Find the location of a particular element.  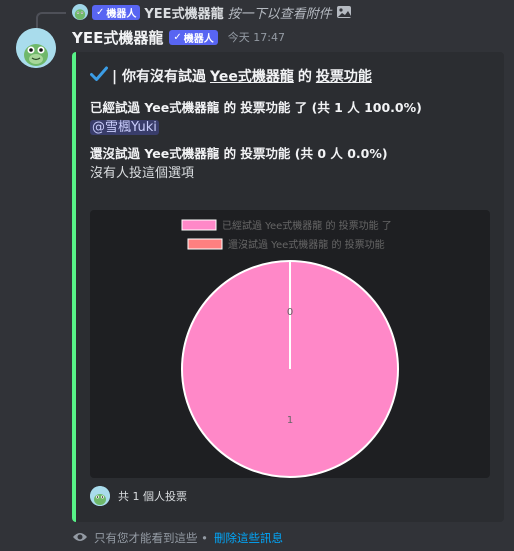

user-mention: @雪楓Yuki is located at coordinates (124, 127).